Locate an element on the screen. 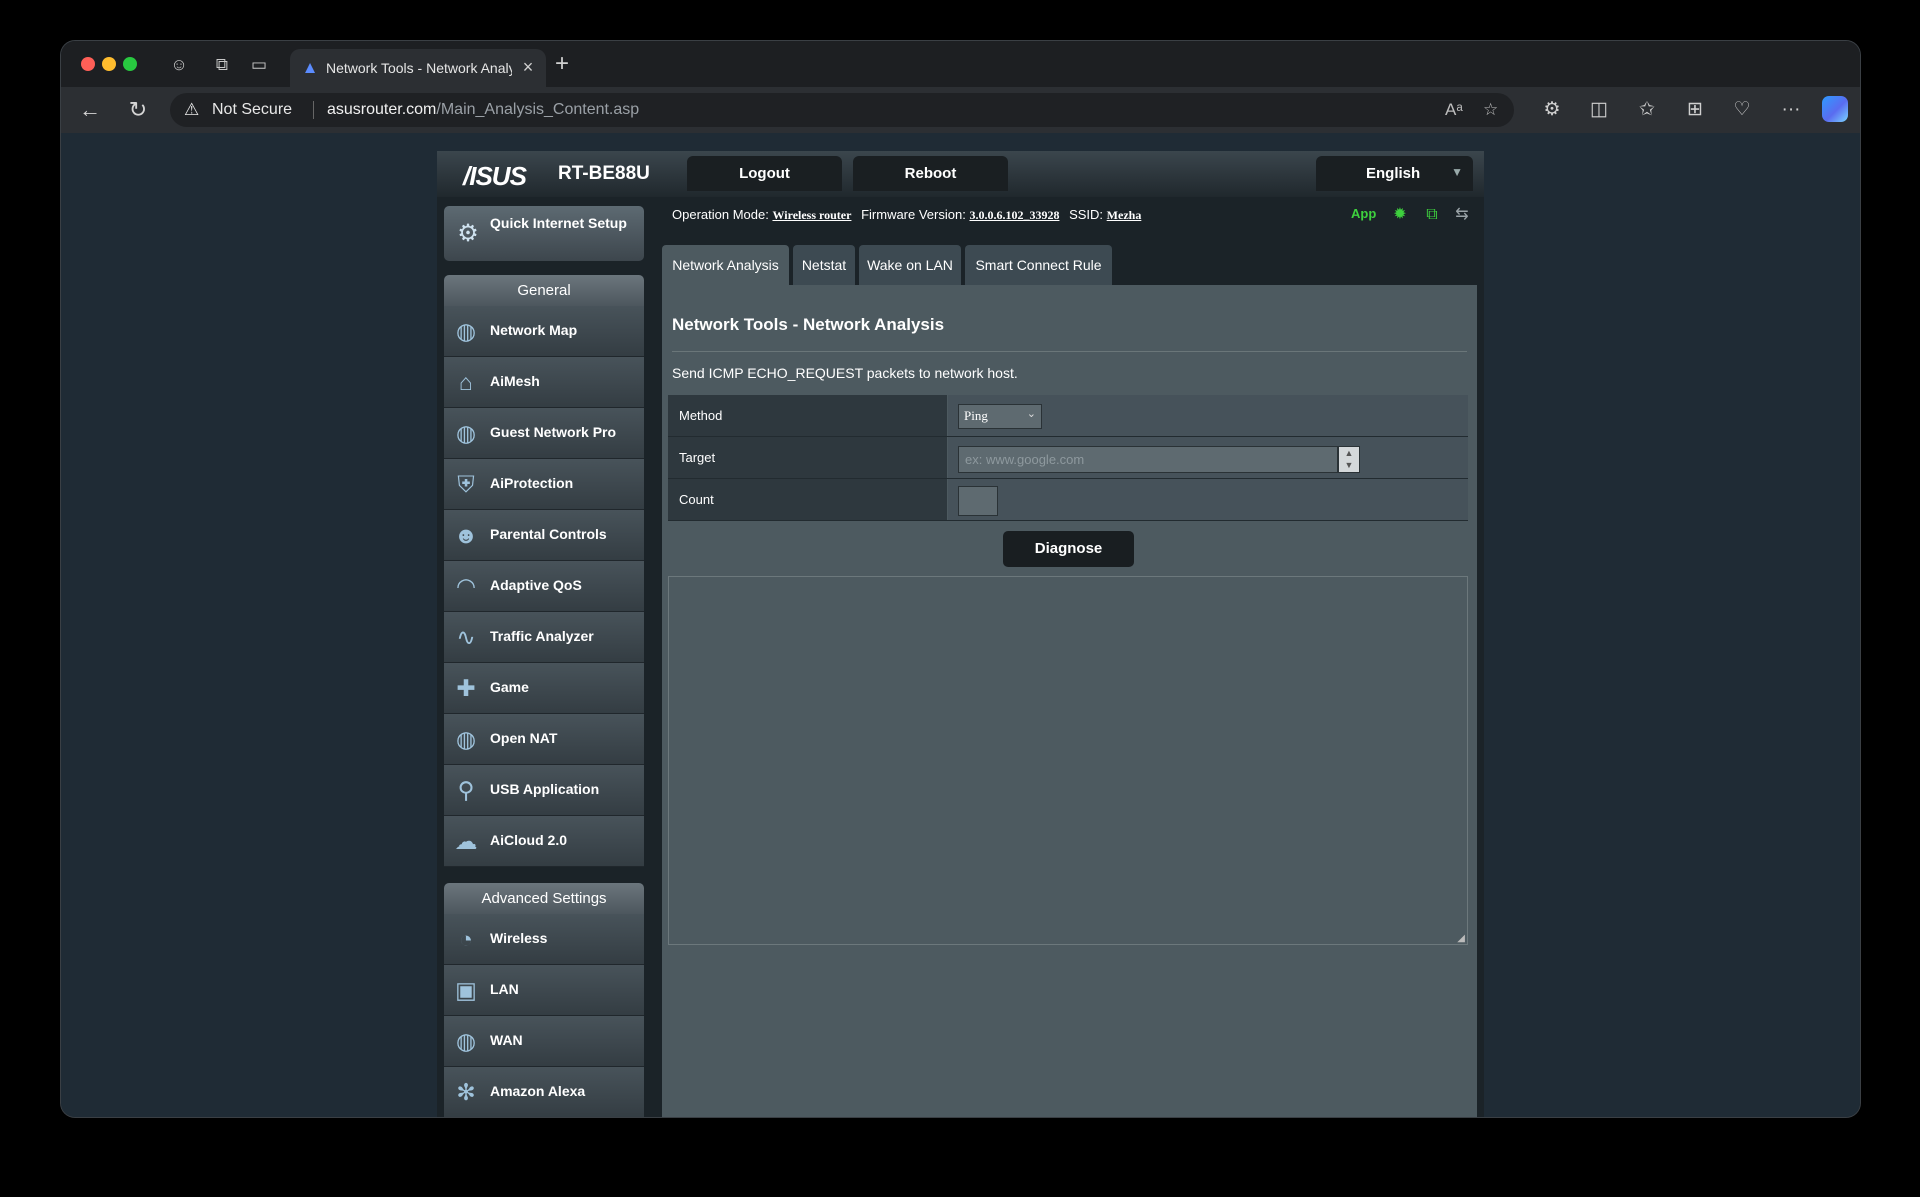  collections-icon: ⊞ is located at coordinates (1695, 110).